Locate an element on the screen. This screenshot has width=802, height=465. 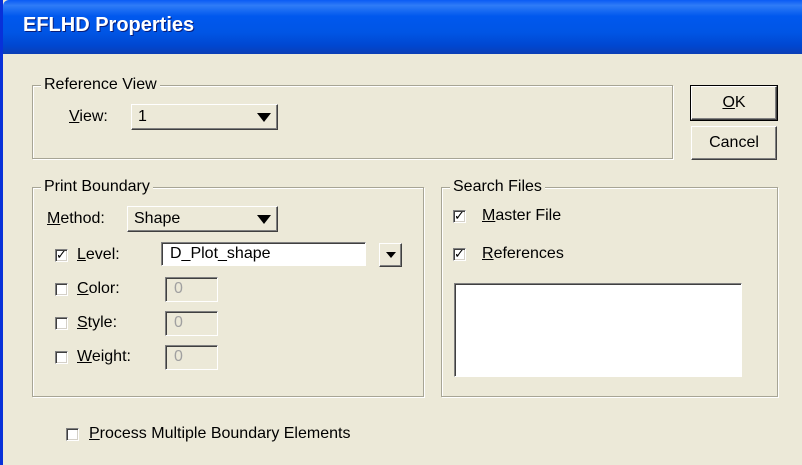
process-multiple-checkbox is located at coordinates (72, 434).